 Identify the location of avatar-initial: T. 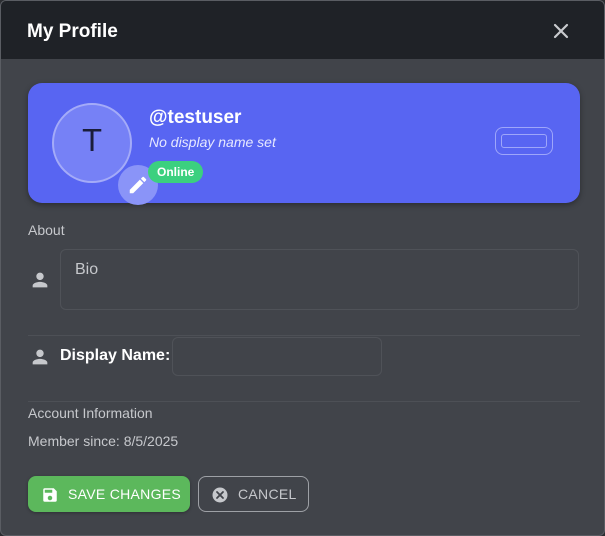
(92, 141).